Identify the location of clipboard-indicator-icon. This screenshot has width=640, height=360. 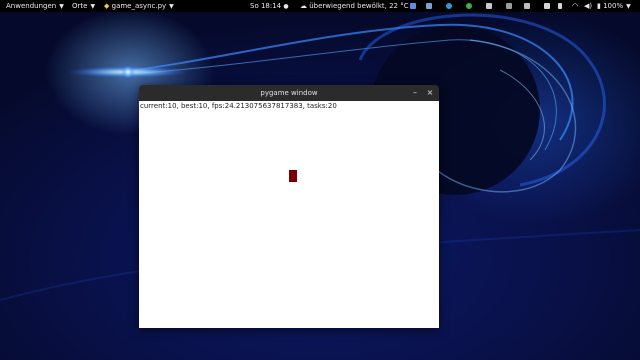
(560, 6).